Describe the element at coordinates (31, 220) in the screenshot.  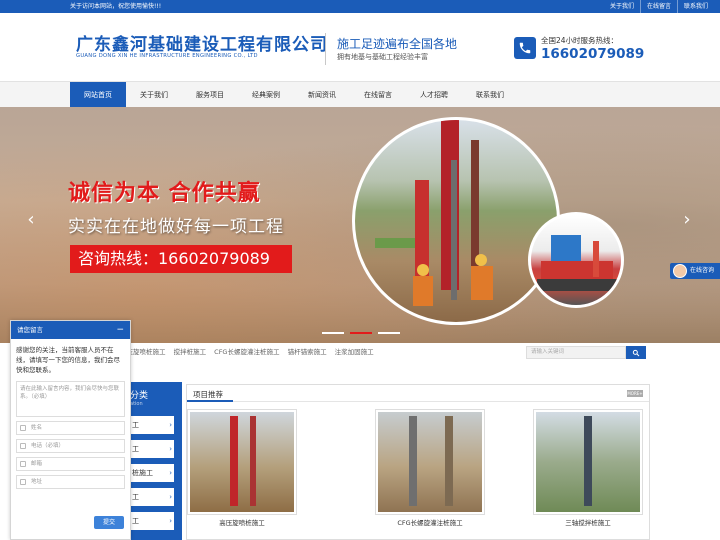
I see `banner-prev-arrow: ‹` at that location.